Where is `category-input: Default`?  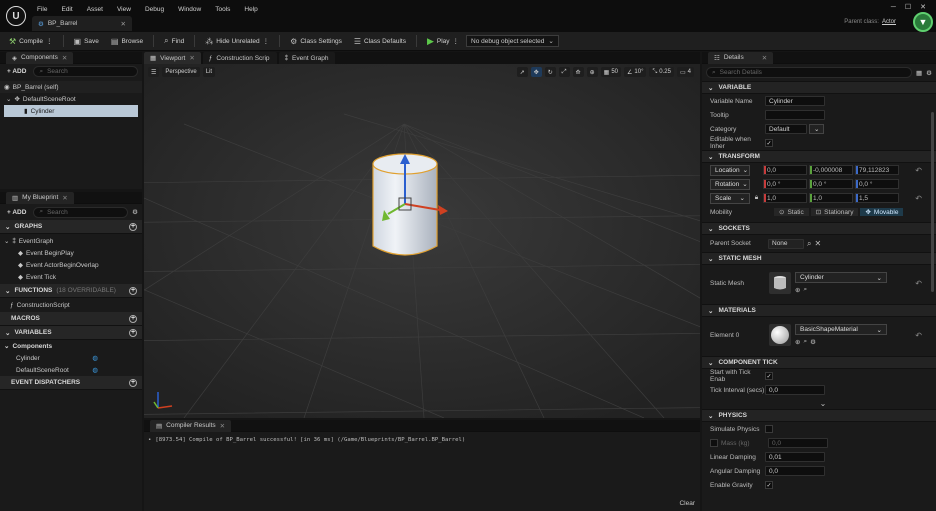 category-input: Default is located at coordinates (786, 129).